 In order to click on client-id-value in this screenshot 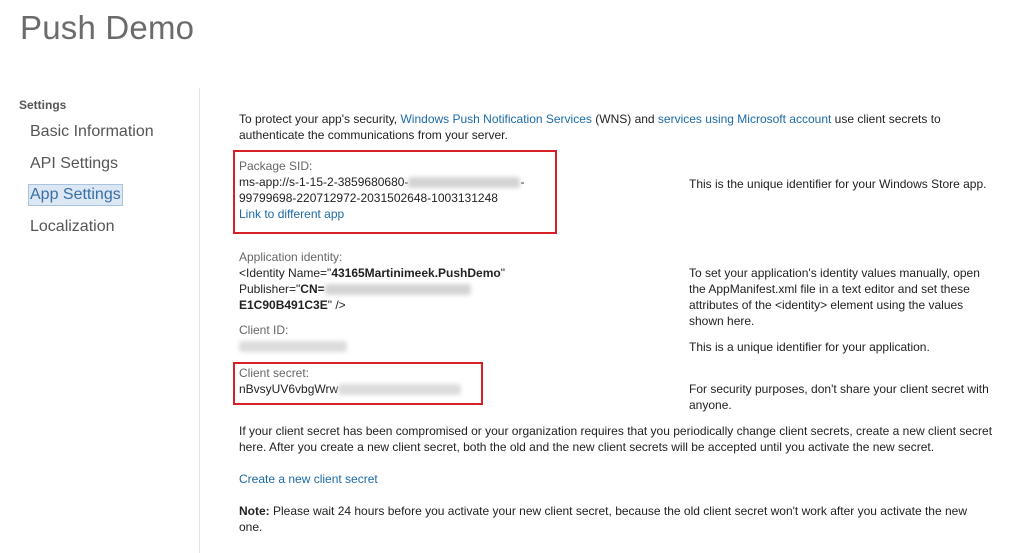, I will do `click(293, 346)`.